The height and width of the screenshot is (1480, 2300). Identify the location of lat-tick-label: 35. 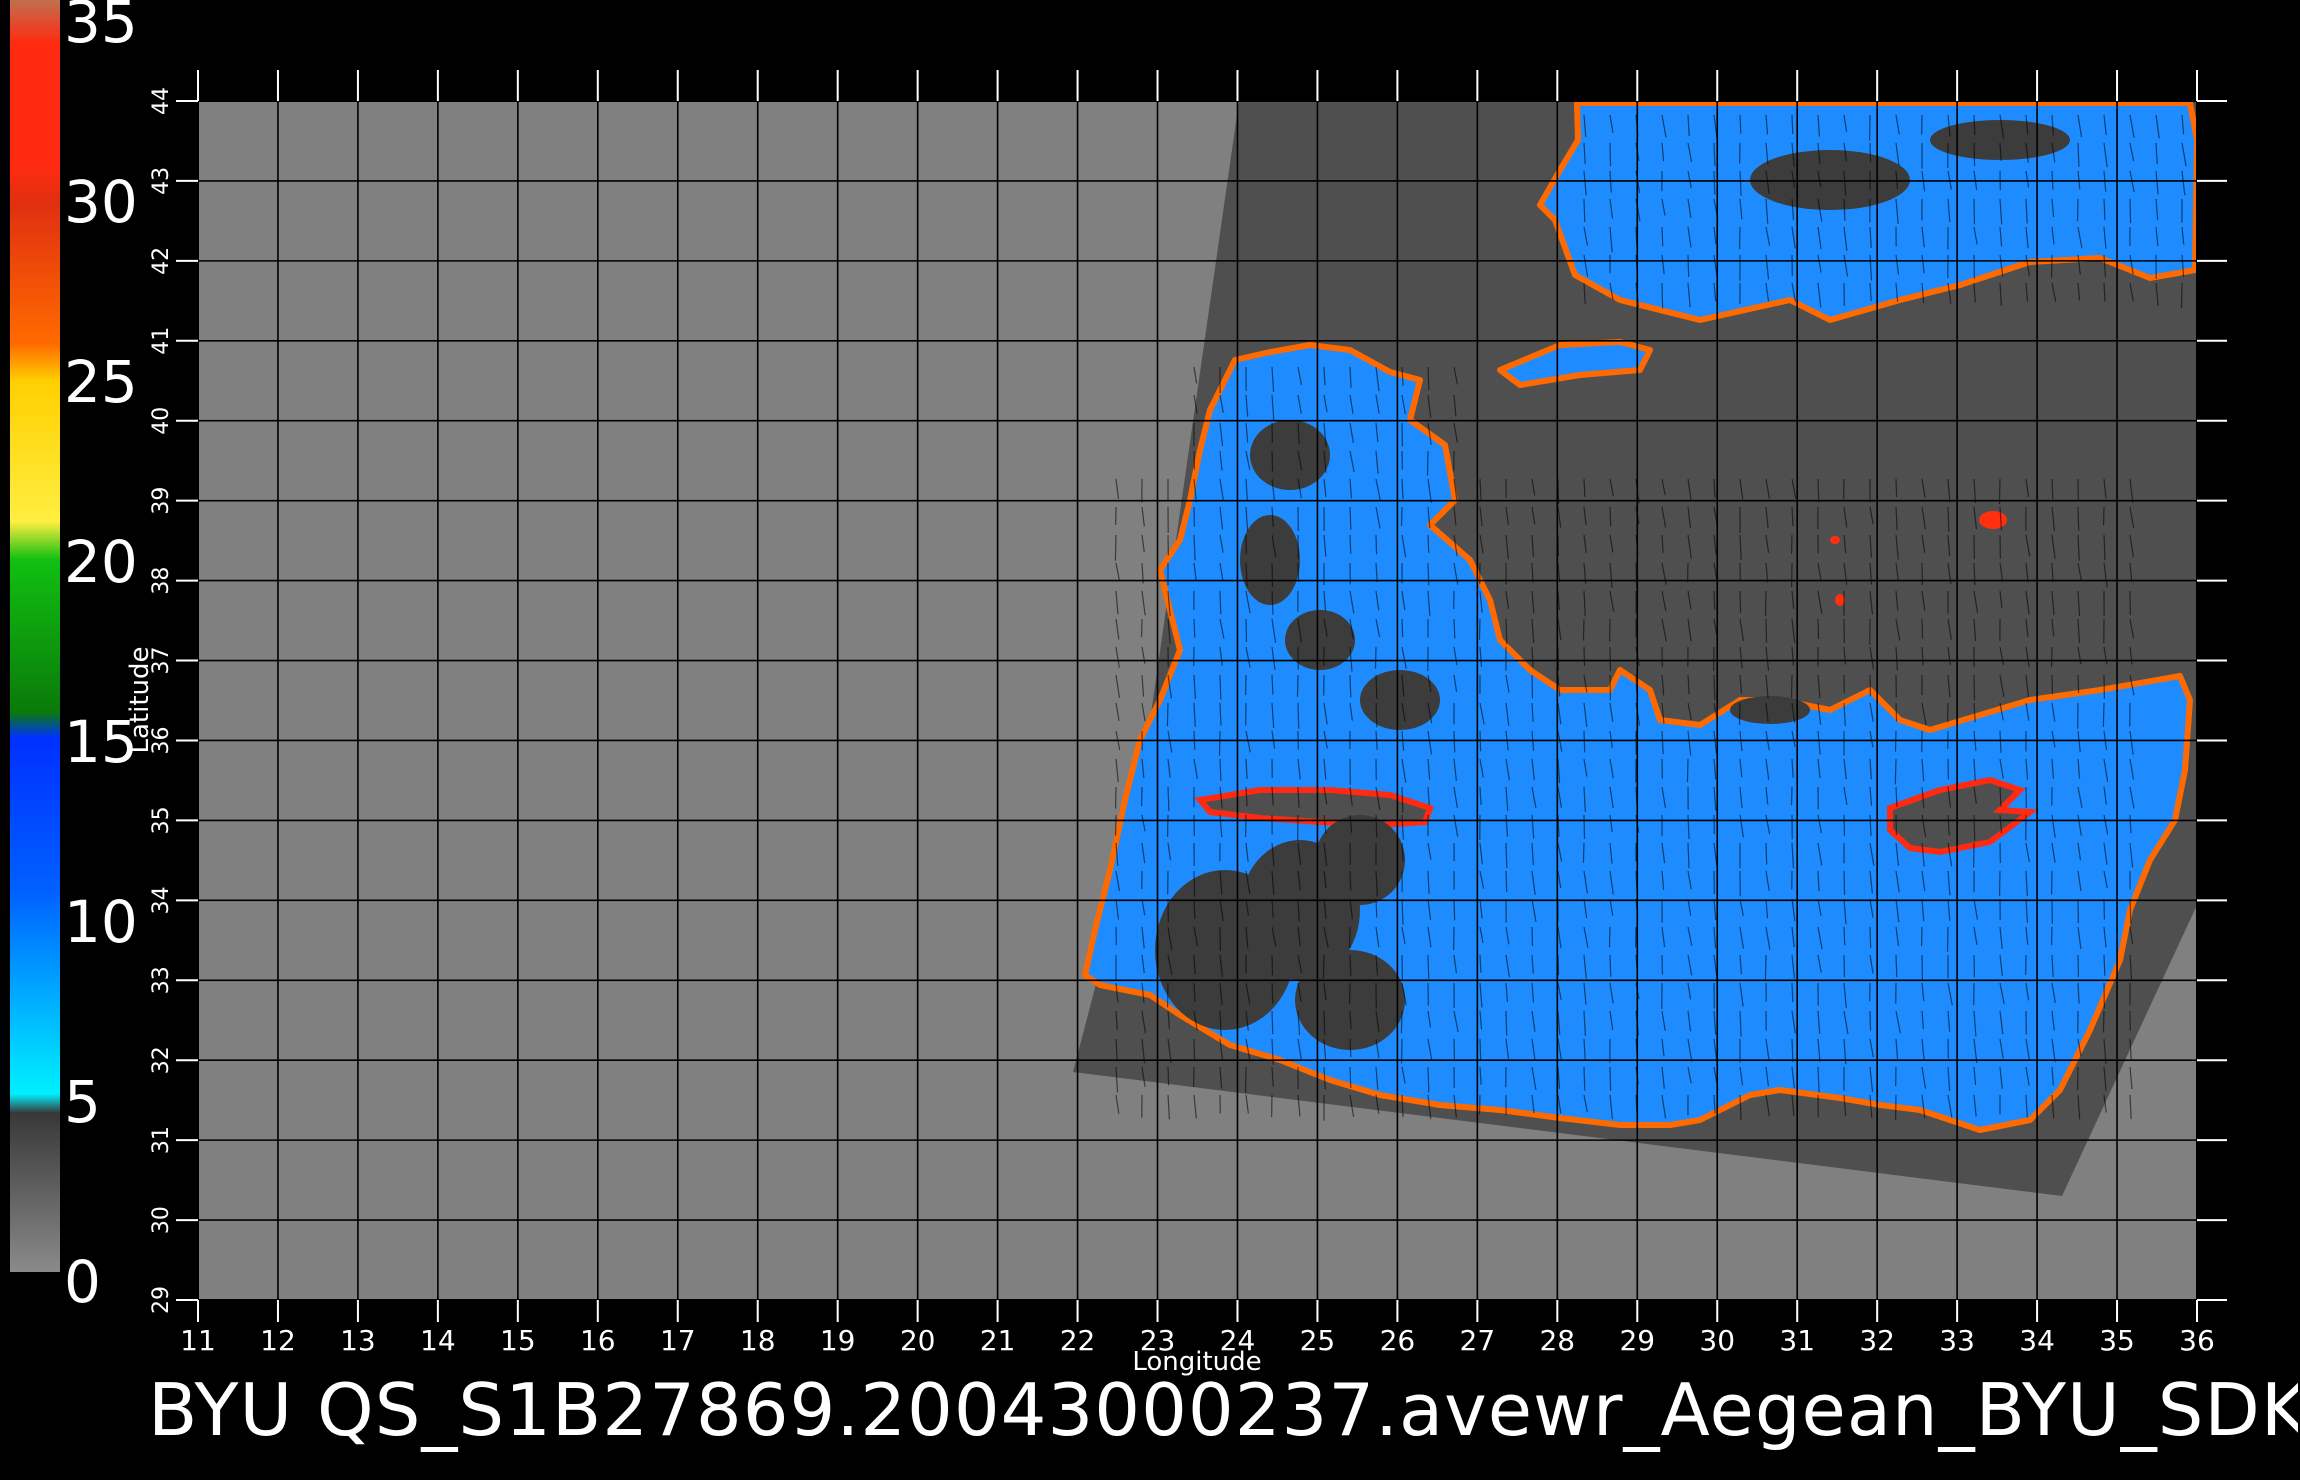
(161, 820).